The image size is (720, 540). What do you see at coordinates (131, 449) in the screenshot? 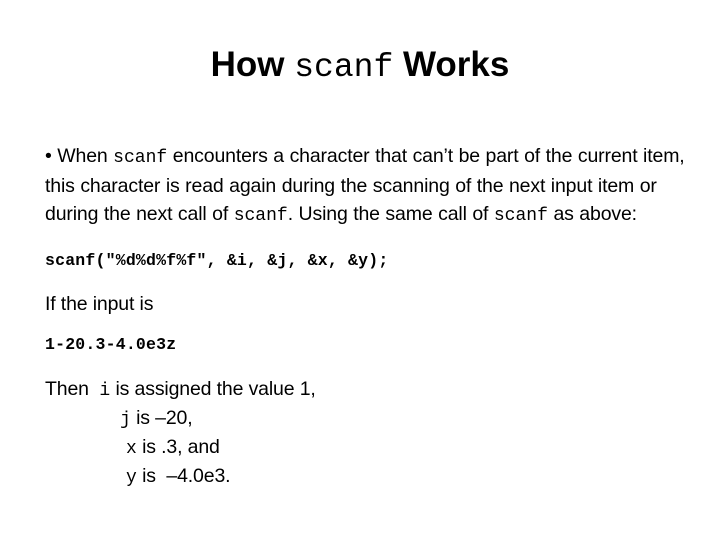
I see `variable-x: x` at bounding box center [131, 449].